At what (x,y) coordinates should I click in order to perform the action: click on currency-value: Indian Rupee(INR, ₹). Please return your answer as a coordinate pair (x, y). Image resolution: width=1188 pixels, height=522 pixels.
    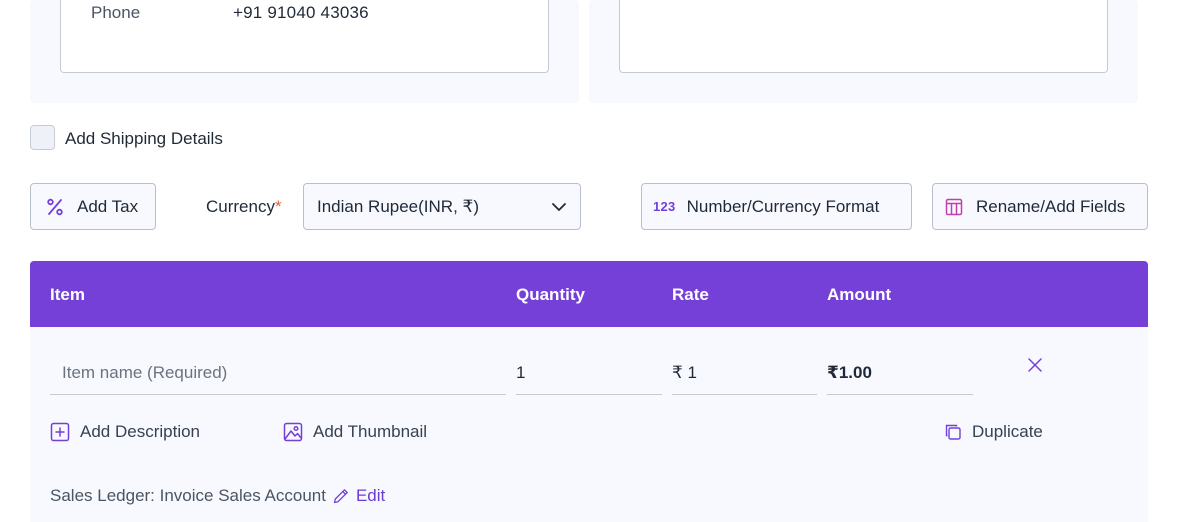
    Looking at the image, I should click on (398, 206).